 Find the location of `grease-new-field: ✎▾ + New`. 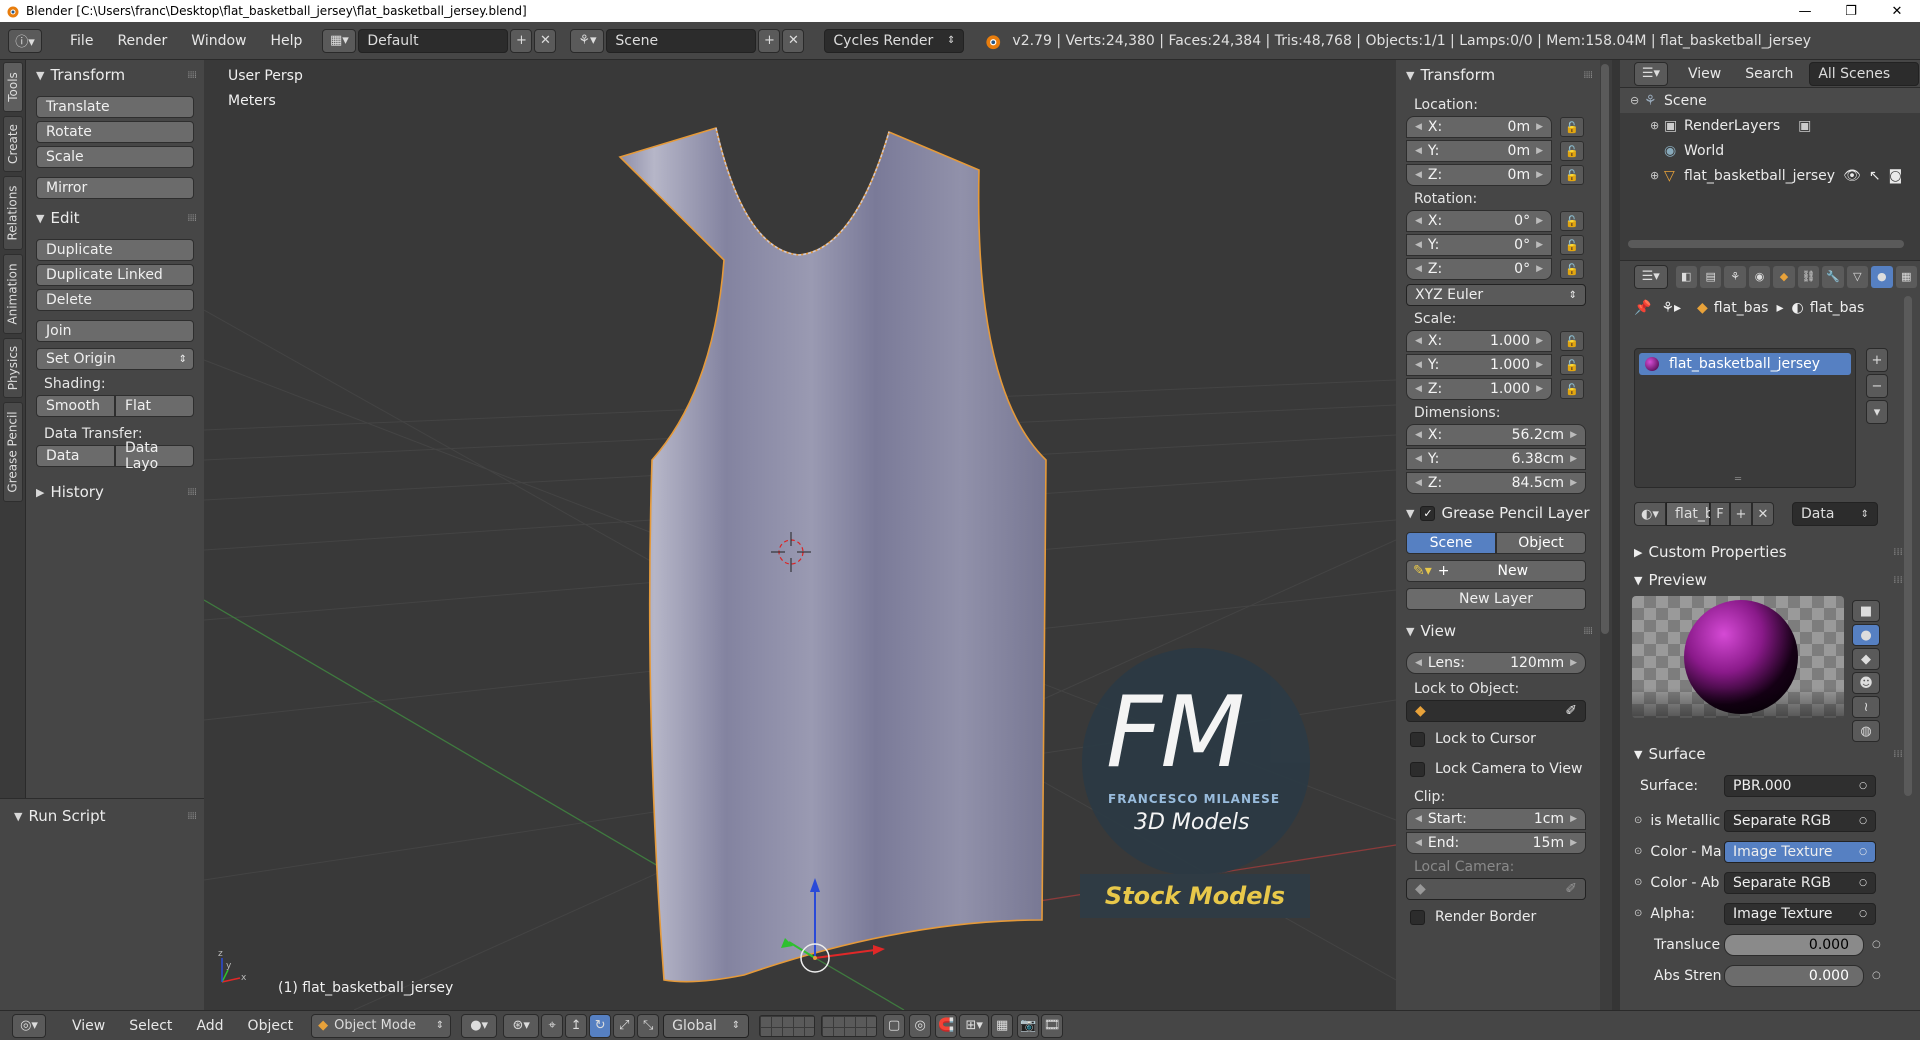

grease-new-field: ✎▾ + New is located at coordinates (1496, 571).